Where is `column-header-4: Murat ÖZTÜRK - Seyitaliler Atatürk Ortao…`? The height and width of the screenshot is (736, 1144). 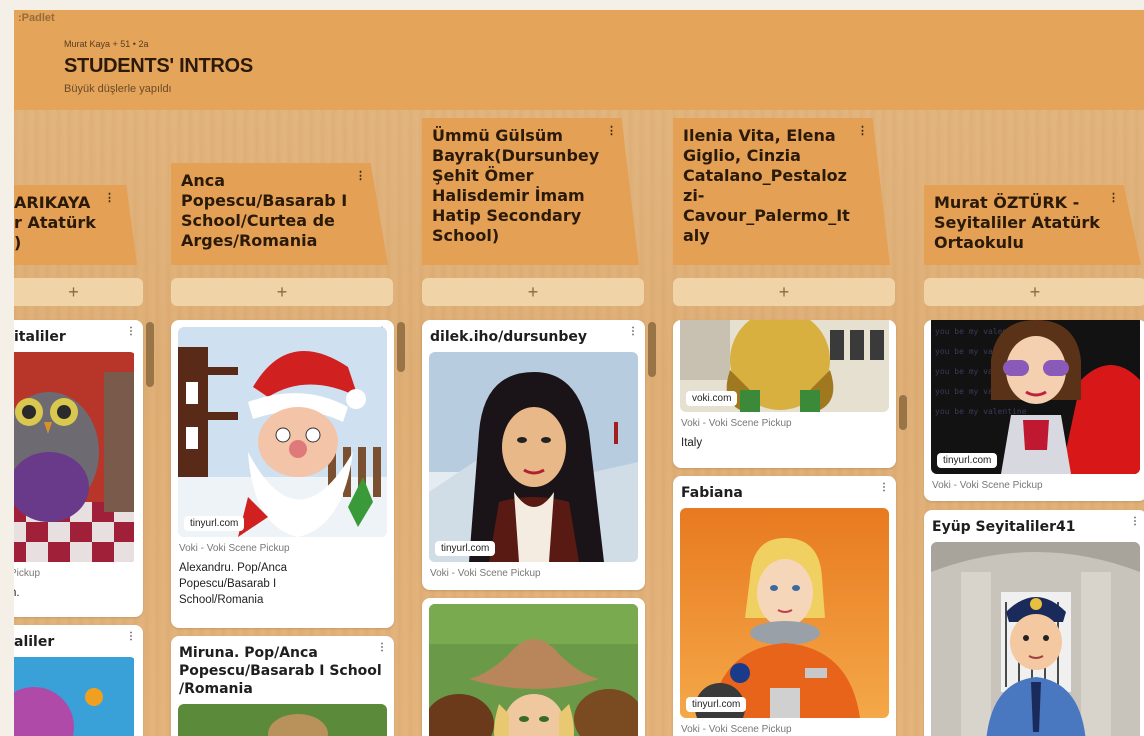 column-header-4: Murat ÖZTÜRK - Seyitaliler Atatürk Ortao… is located at coordinates (1032, 225).